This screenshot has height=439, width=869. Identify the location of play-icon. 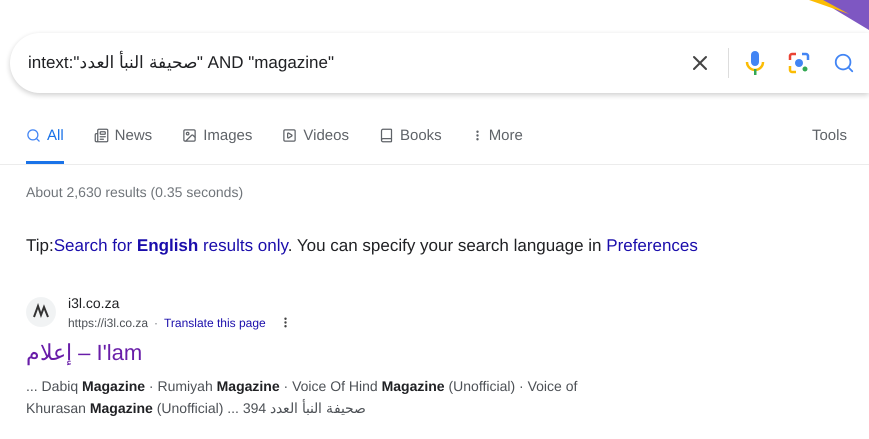
(290, 136).